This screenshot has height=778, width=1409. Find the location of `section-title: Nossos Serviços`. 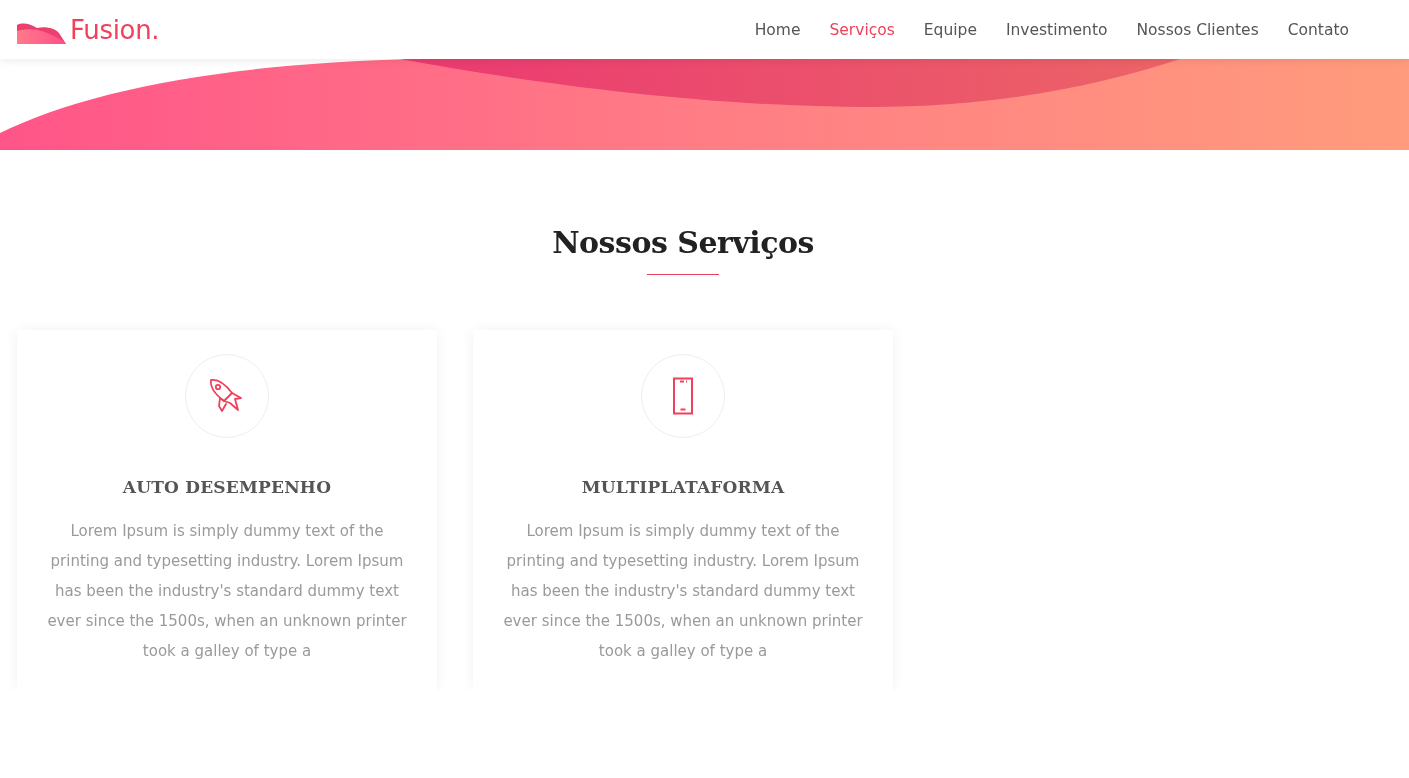

section-title: Nossos Serviços is located at coordinates (683, 243).